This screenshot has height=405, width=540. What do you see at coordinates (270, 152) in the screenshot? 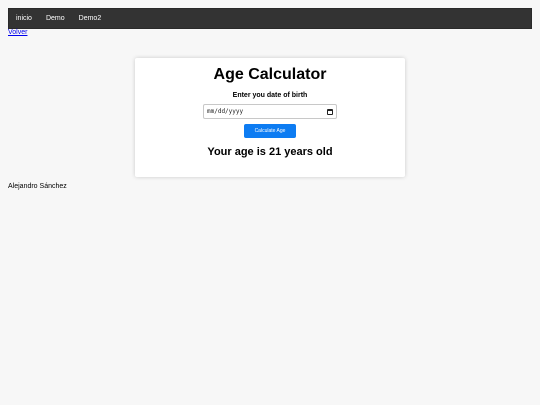
I see `age-result: Your age is 21 years old` at bounding box center [270, 152].